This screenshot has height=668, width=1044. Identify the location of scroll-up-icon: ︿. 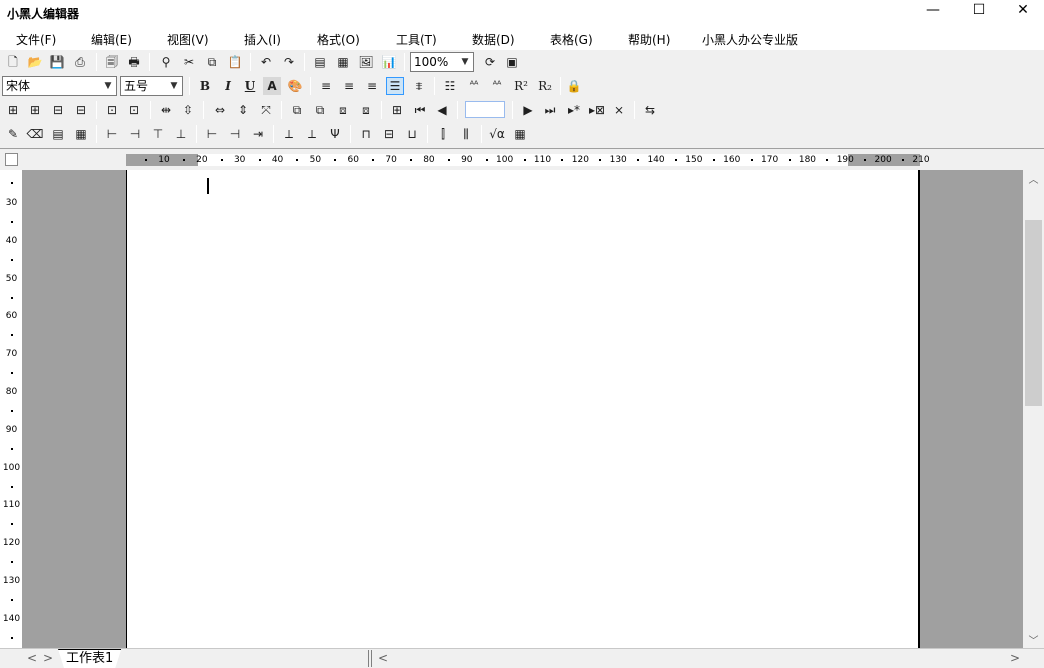
(1033, 178).